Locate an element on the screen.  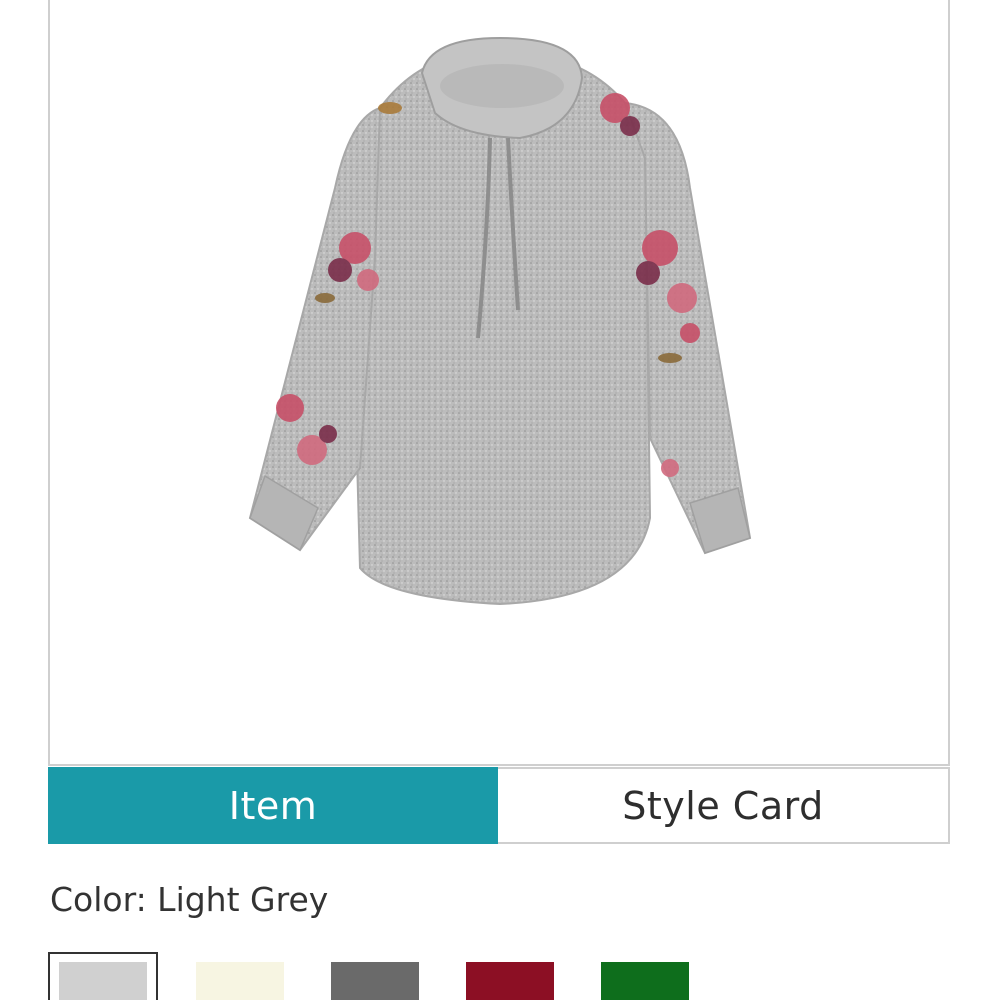
color-swatches is located at coordinates (398, 976).